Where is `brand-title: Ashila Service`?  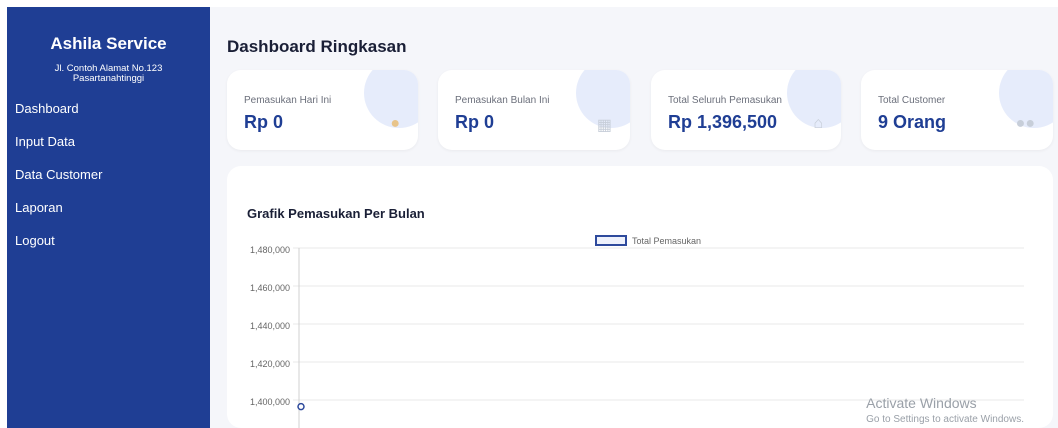
brand-title: Ashila Service is located at coordinates (108, 43).